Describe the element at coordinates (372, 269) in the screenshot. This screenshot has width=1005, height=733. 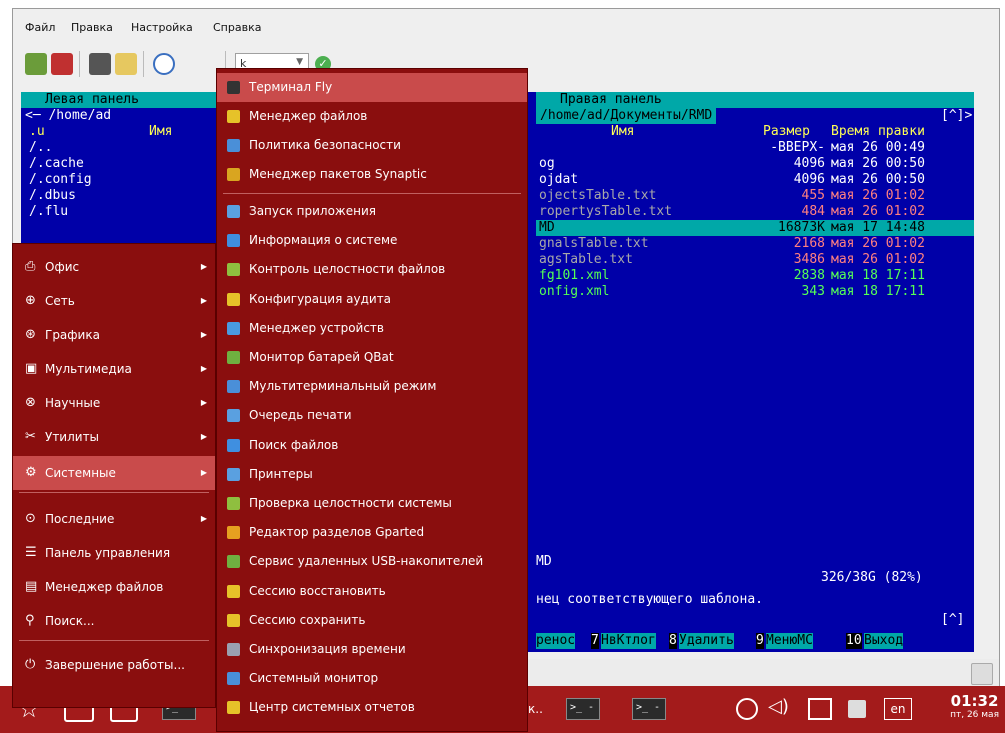
I see `submenu-item: Контроль целостности файлов` at that location.